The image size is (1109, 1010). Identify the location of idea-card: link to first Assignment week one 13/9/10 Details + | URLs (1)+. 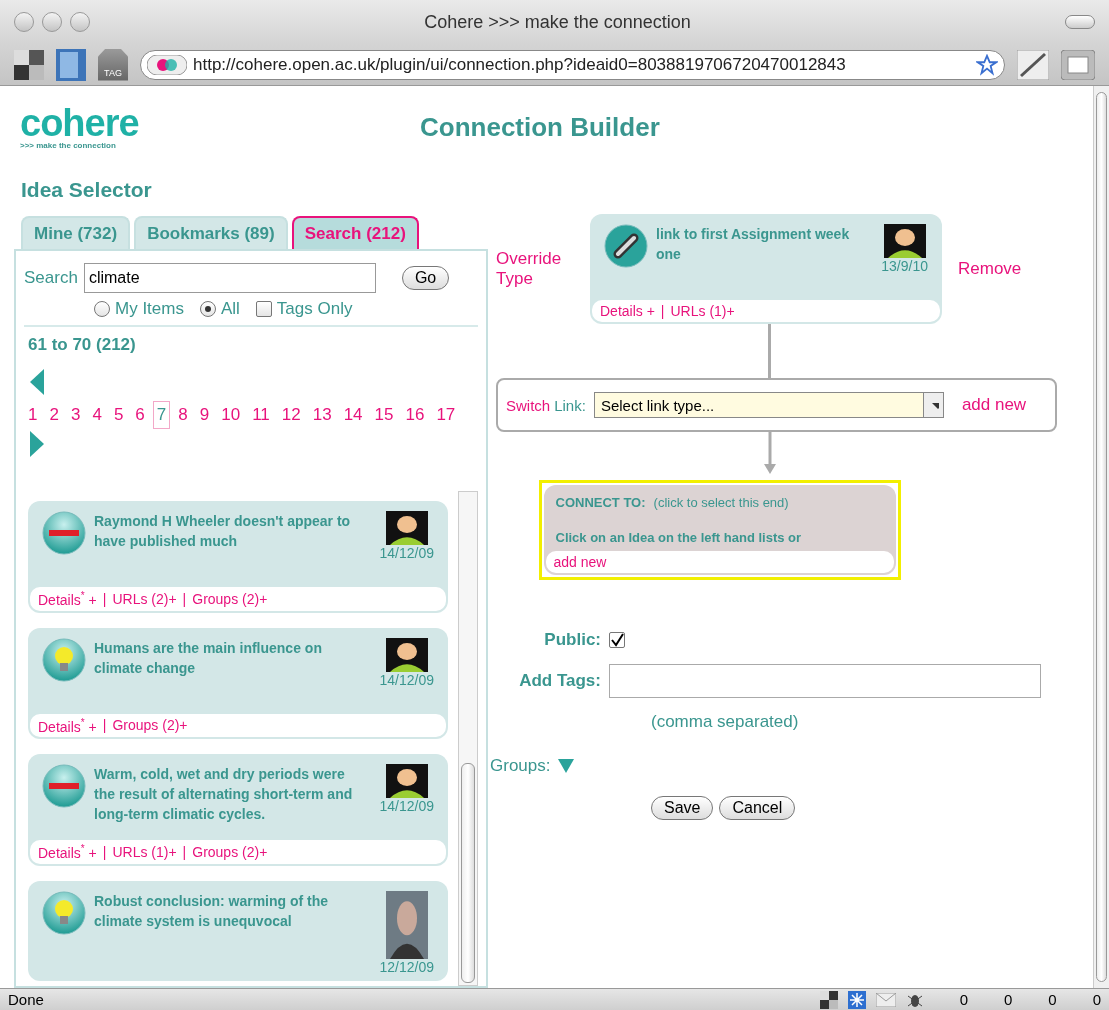
(766, 269).